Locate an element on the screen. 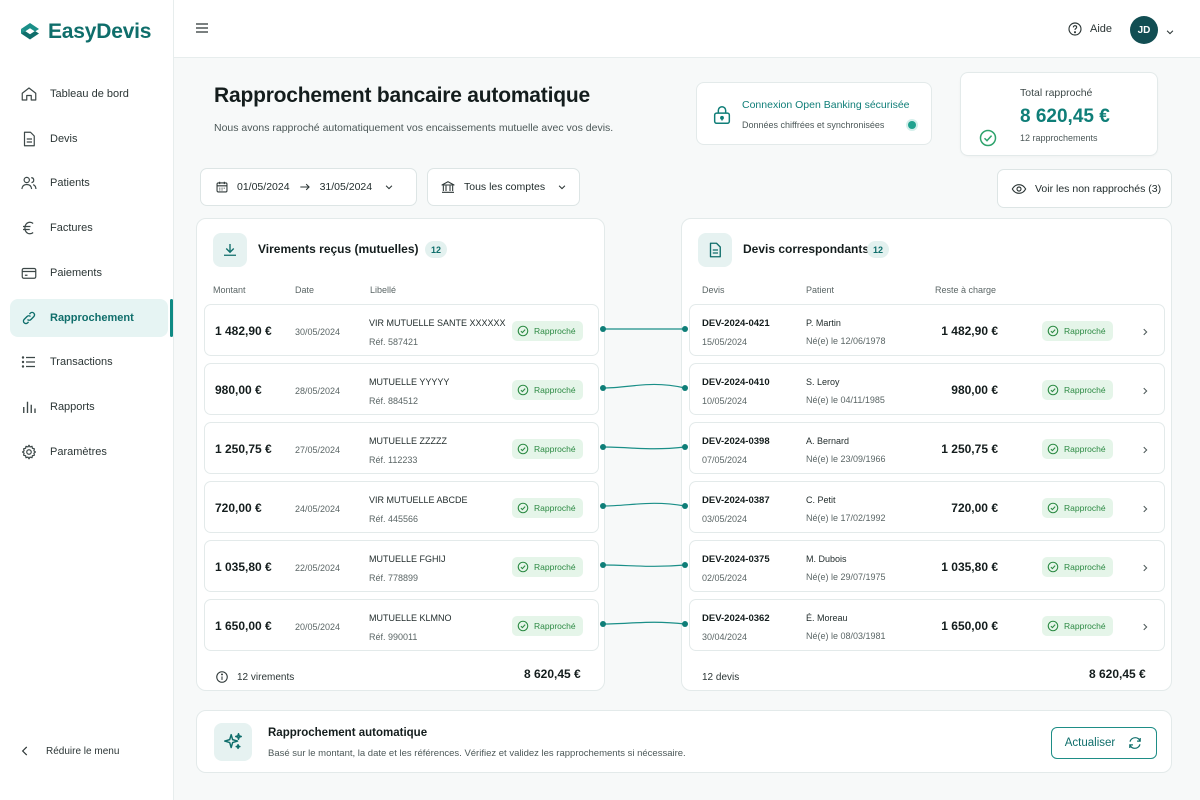 This screenshot has height=800, width=1200. user-avatar: JD is located at coordinates (1144, 30).